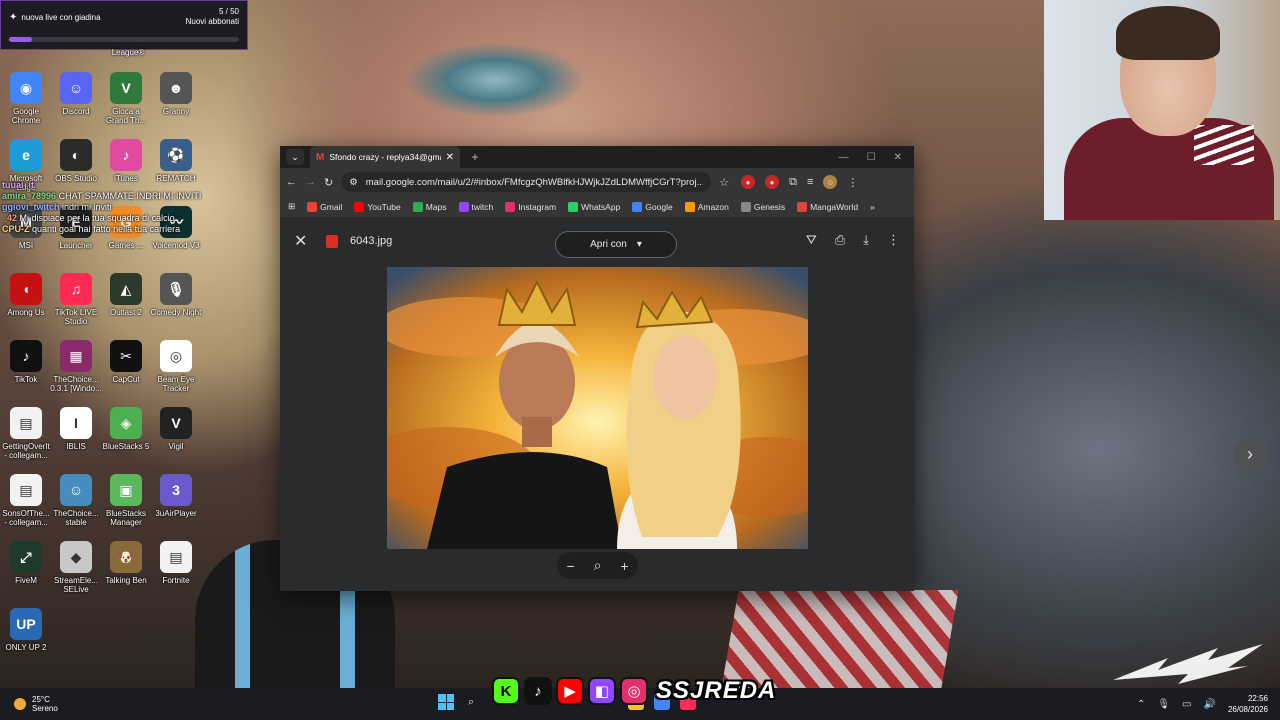 This screenshot has height=720, width=1280. I want to click on desktop-icon: ✂ CapCut, so click(126, 362).